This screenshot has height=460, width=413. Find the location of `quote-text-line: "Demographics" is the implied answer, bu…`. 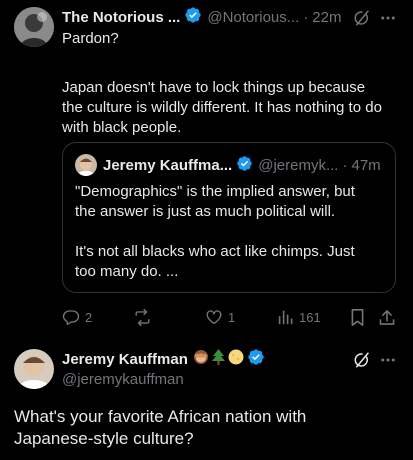

quote-text-line: "Demographics" is the implied answer, bu… is located at coordinates (215, 191).